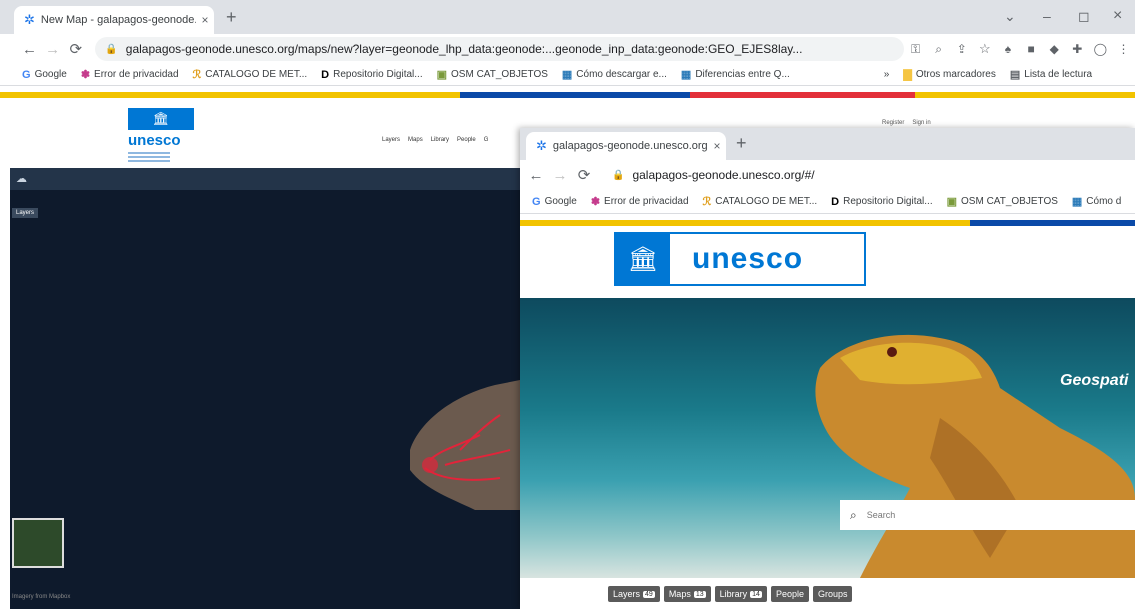  Describe the element at coordinates (1007, 49) in the screenshot. I see `extension-a-icon: ♠` at that location.